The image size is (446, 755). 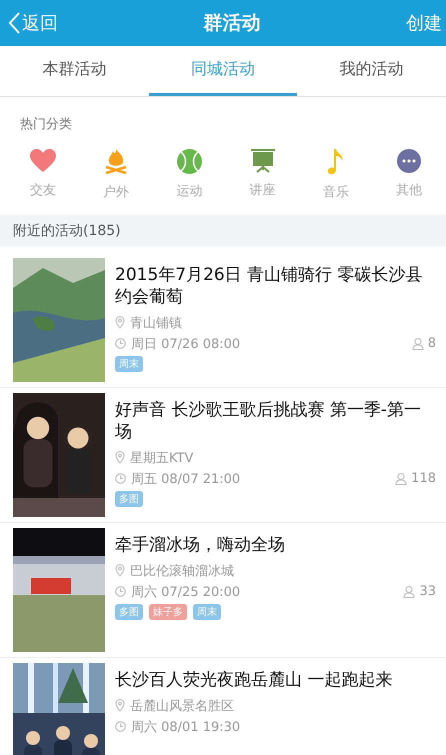 I want to click on category-button: 其他, so click(x=409, y=175).